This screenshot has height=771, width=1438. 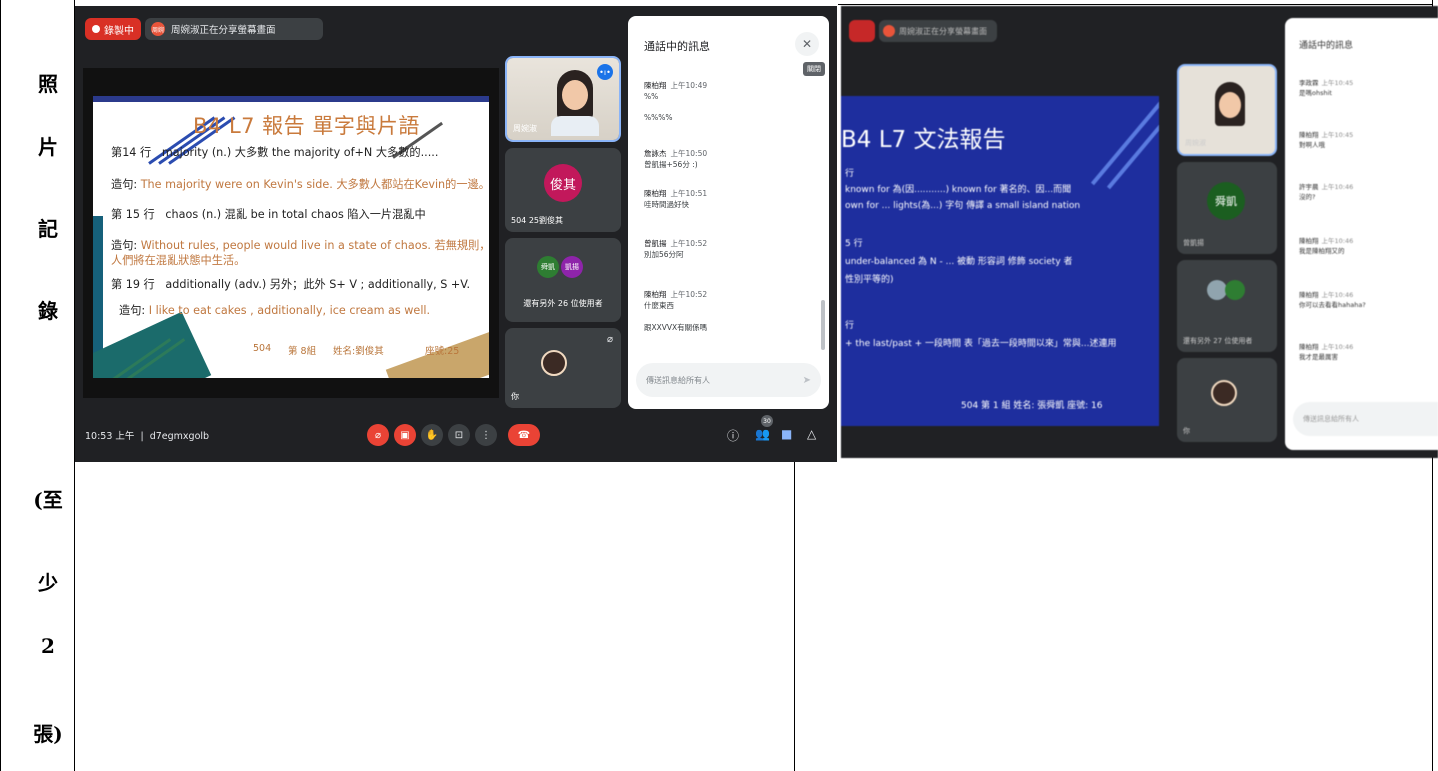 What do you see at coordinates (807, 44) in the screenshot?
I see `close-icon: ✕` at bounding box center [807, 44].